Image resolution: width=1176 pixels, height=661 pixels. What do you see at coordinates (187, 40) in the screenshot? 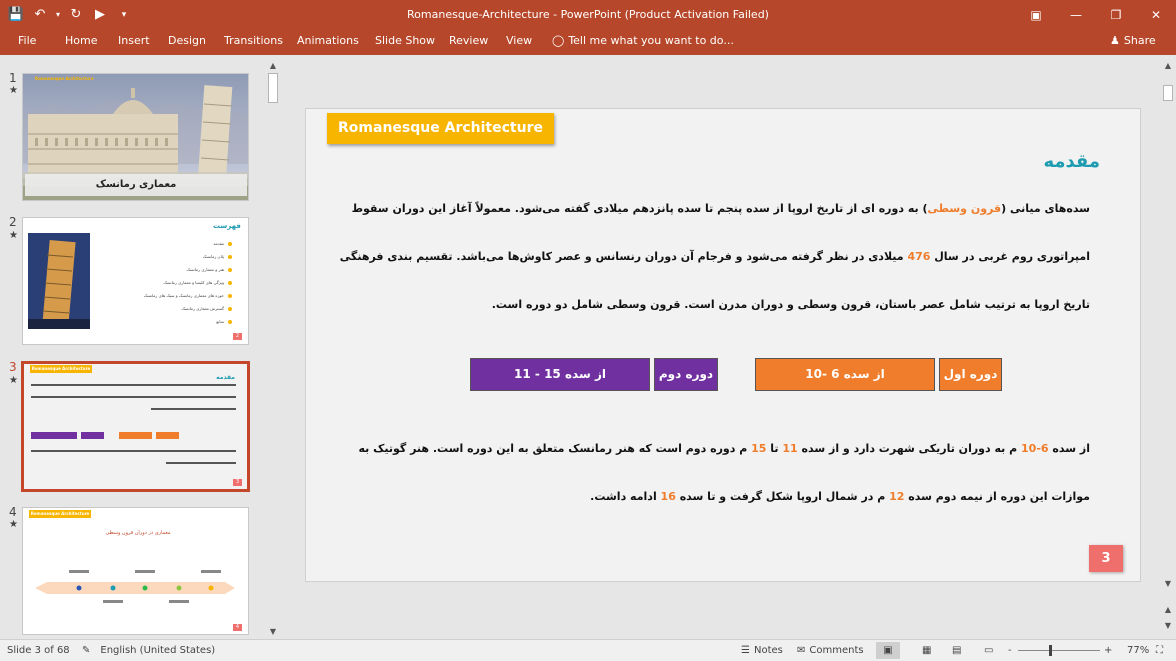
I see `tab-design: Design` at bounding box center [187, 40].